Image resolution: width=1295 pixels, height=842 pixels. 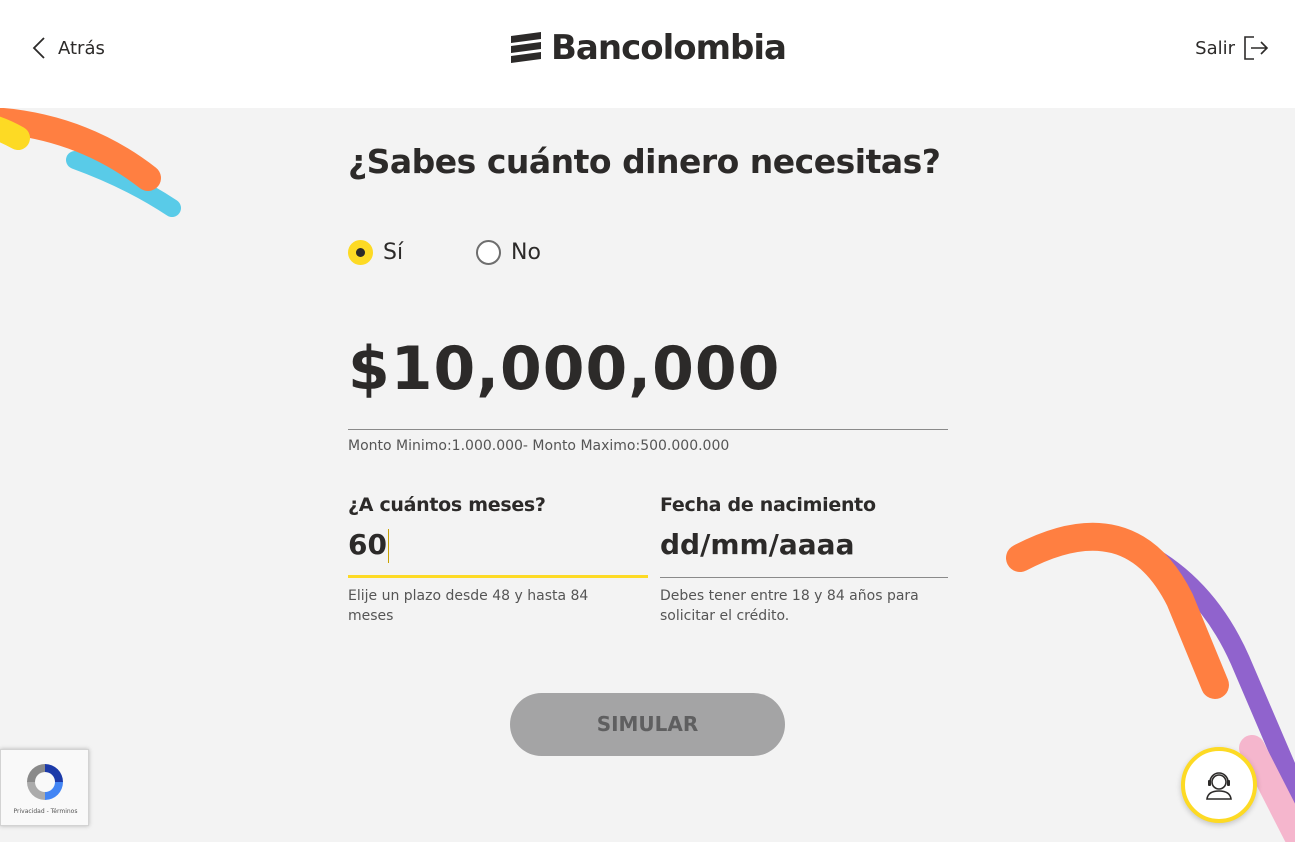 What do you see at coordinates (757, 544) in the screenshot?
I see `birthdate-placeholder: dd/mm/aaaa` at bounding box center [757, 544].